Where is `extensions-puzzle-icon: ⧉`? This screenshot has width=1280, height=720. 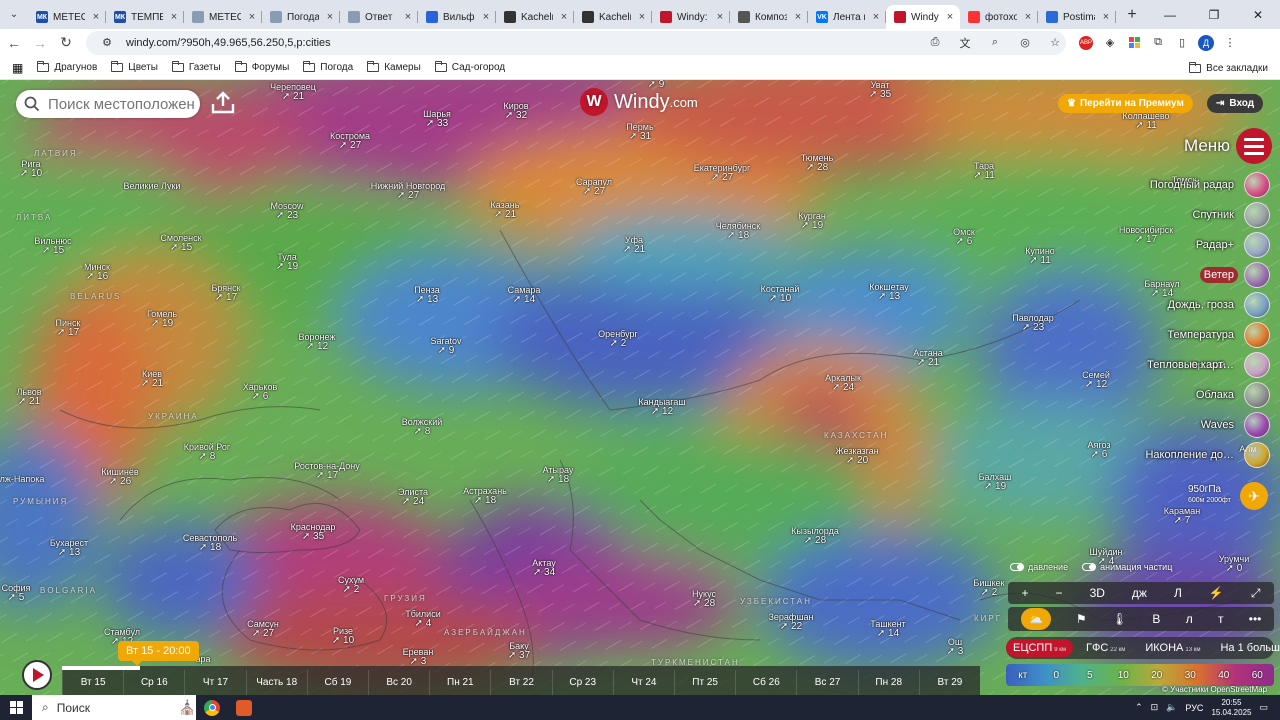
extensions-puzzle-icon: ⧉ is located at coordinates (1158, 43).